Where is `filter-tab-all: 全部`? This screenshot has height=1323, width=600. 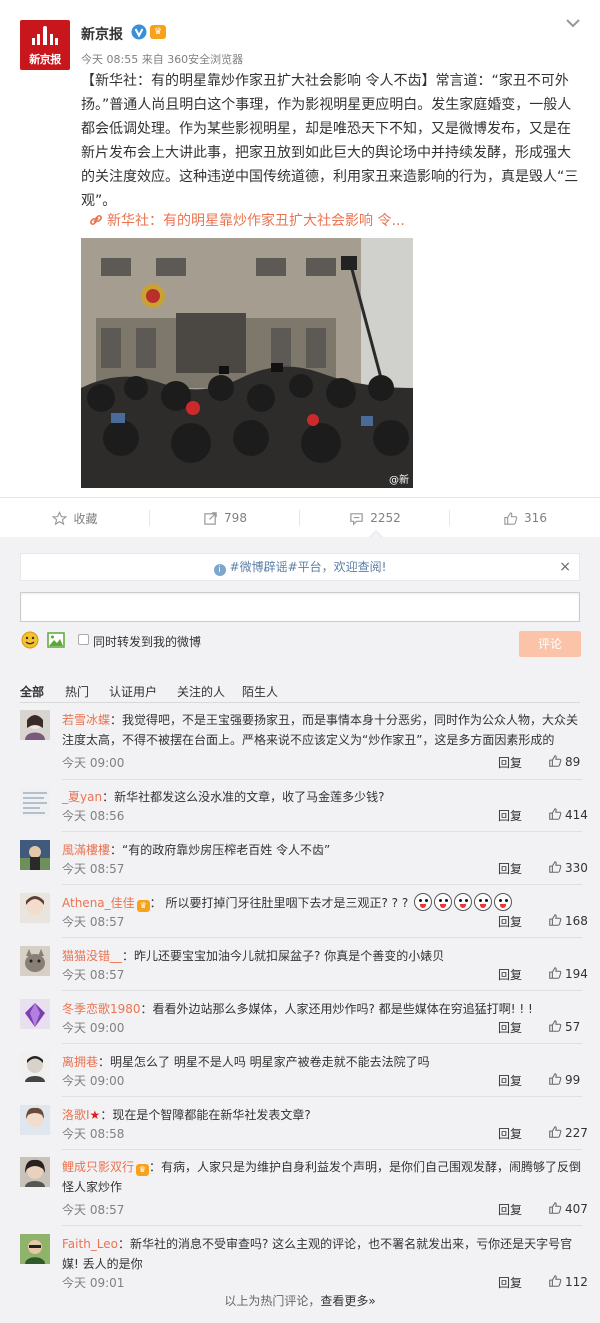 filter-tab-all: 全部 is located at coordinates (32, 691).